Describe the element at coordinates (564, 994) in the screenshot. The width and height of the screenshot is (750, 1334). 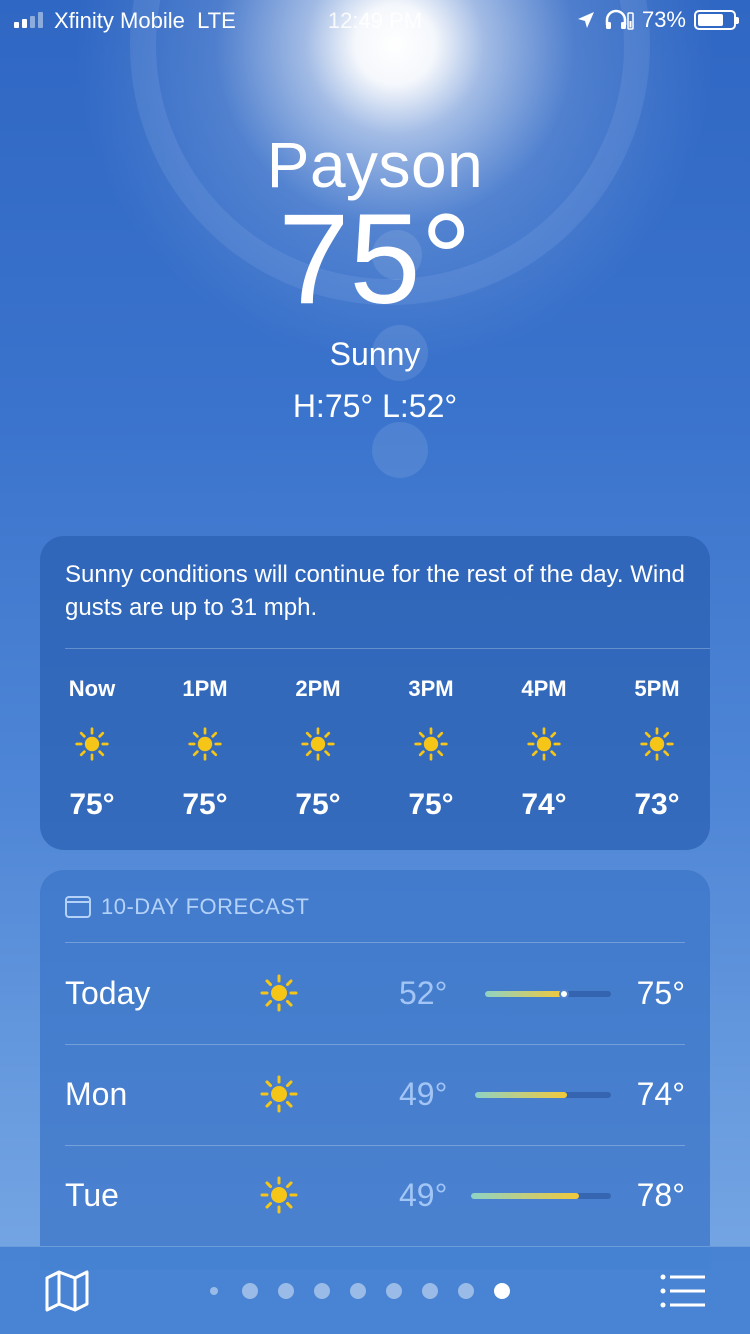
I see `current-temp-dot` at that location.